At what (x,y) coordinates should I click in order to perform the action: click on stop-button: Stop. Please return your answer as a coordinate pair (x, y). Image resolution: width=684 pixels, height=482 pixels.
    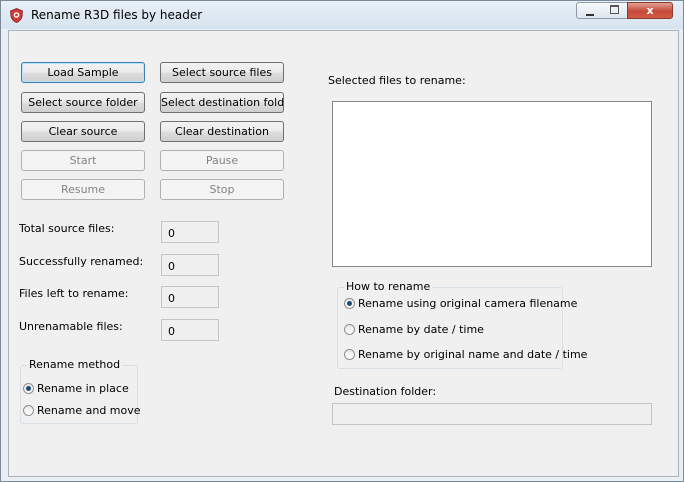
    Looking at the image, I should click on (222, 189).